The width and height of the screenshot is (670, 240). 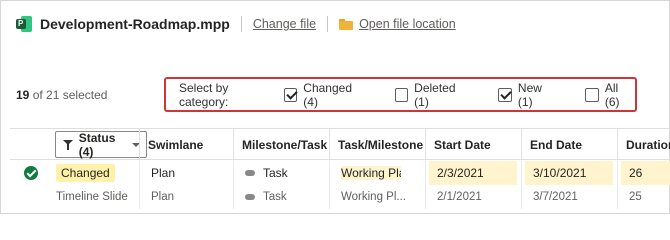 What do you see at coordinates (186, 144) in the screenshot?
I see `column-header-swimlane: Swimlane` at bounding box center [186, 144].